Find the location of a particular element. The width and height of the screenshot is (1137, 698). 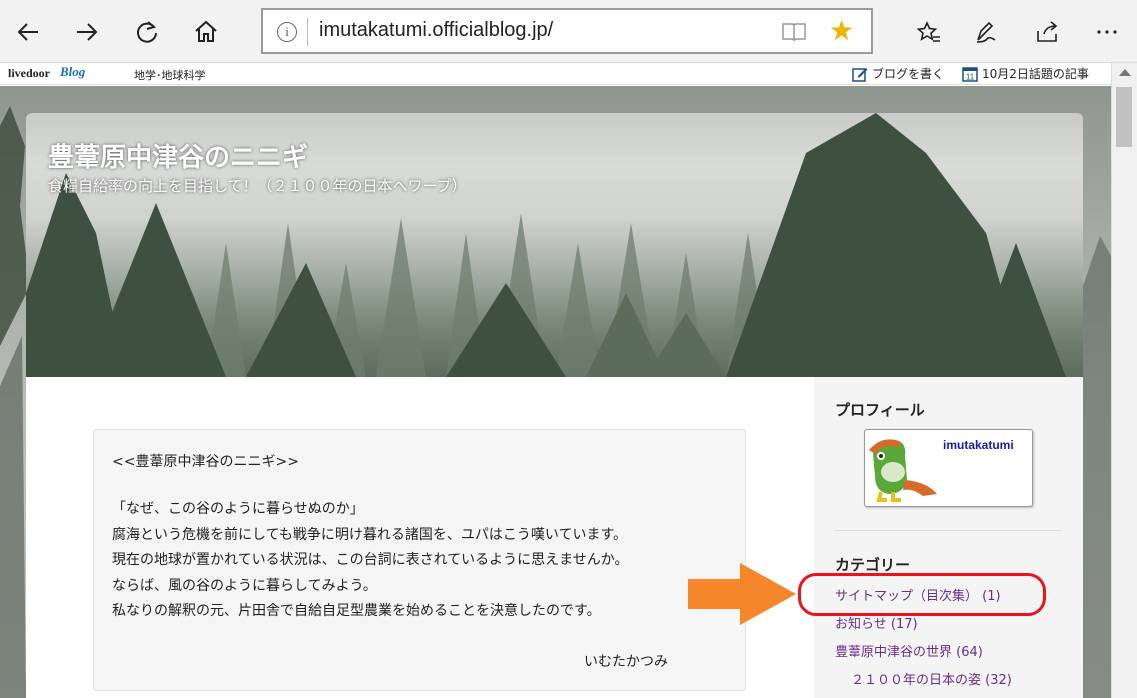

more-button is located at coordinates (1107, 32).